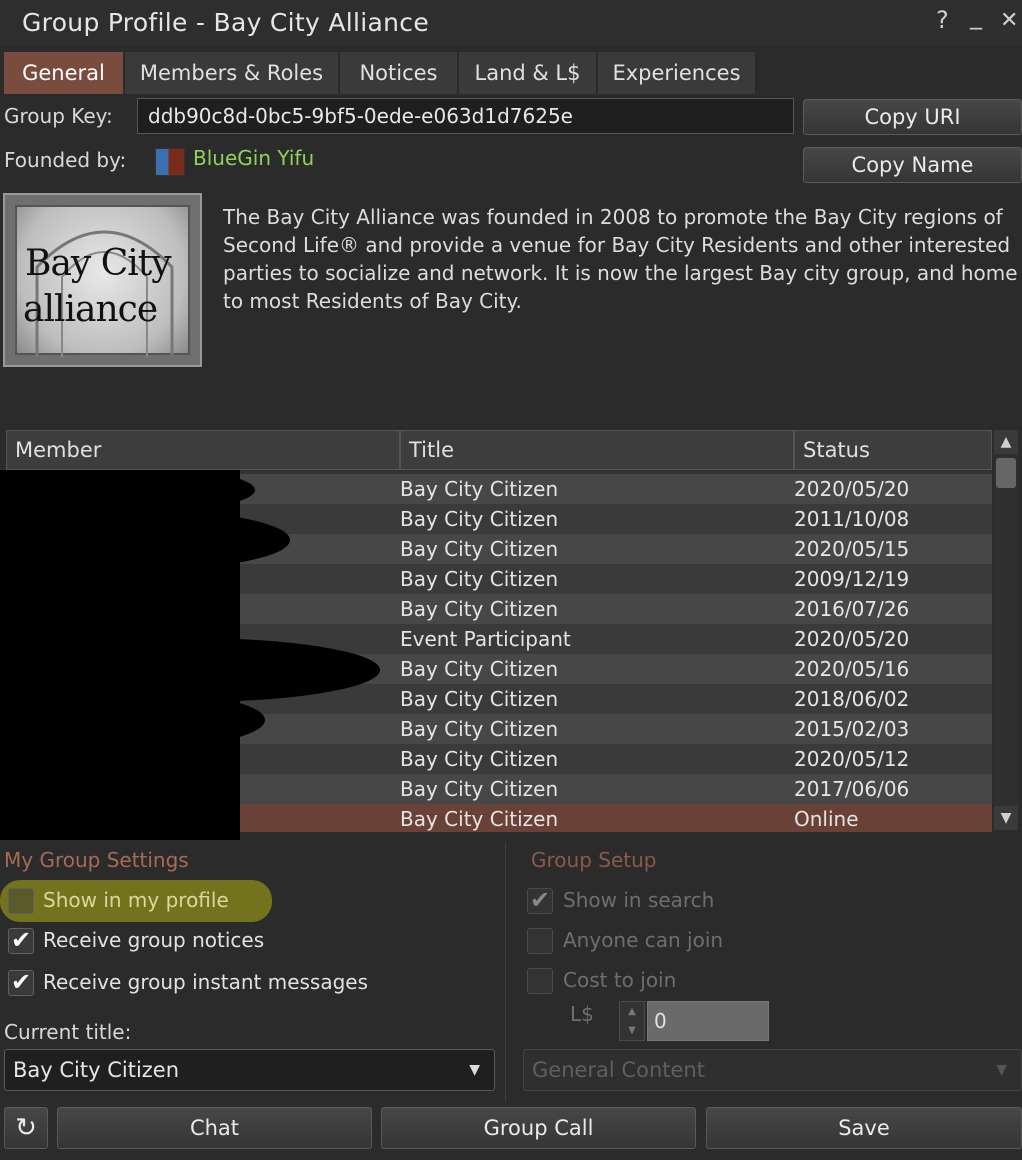 The image size is (1022, 1160). Describe the element at coordinates (528, 73) in the screenshot. I see `tab-land: Land & L$` at that location.